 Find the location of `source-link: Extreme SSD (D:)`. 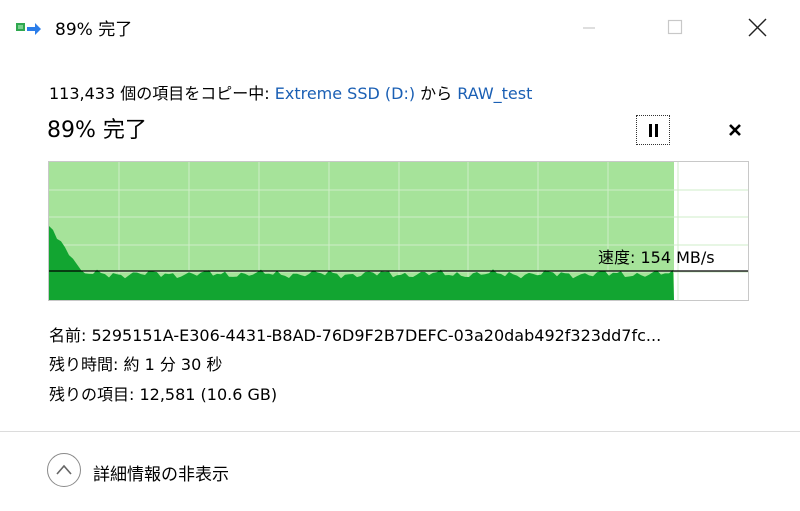

source-link: Extreme SSD (D:) is located at coordinates (345, 93).